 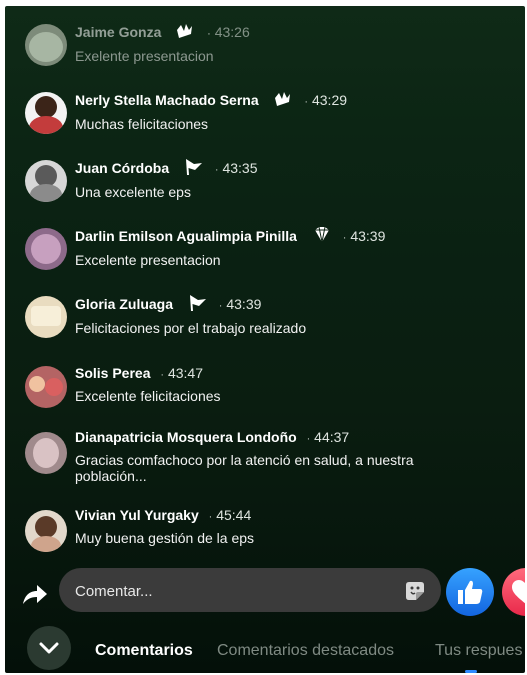 I want to click on collapse-button, so click(x=49, y=648).